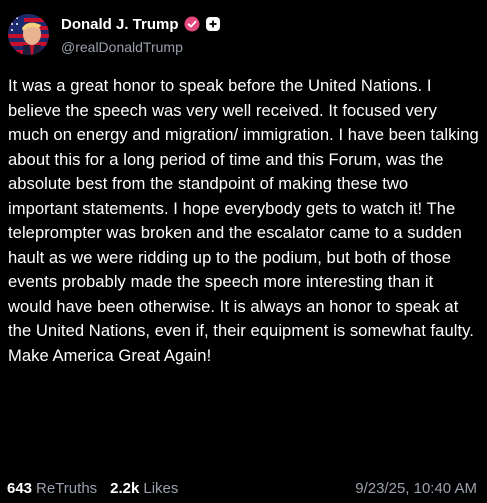 The image size is (487, 503). What do you see at coordinates (192, 24) in the screenshot?
I see `verified-badge-icon` at bounding box center [192, 24].